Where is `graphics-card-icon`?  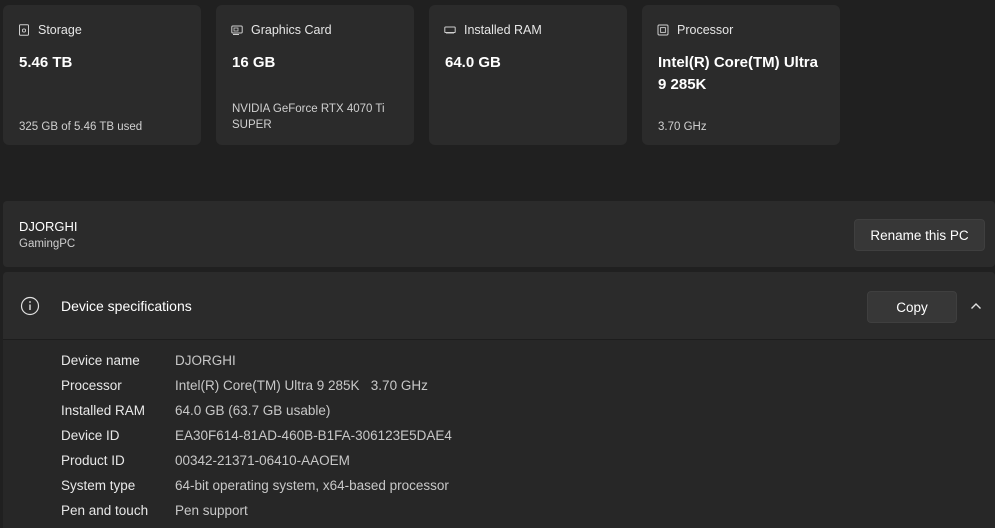 graphics-card-icon is located at coordinates (237, 30).